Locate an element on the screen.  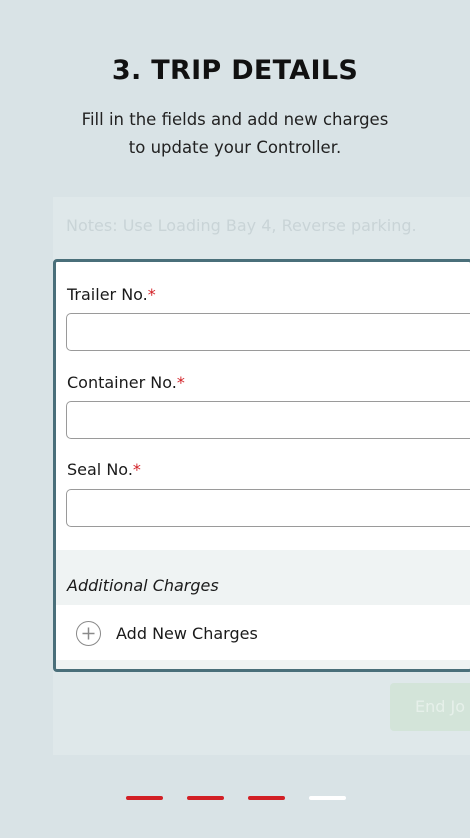
container-label: Container No.* is located at coordinates (126, 382).